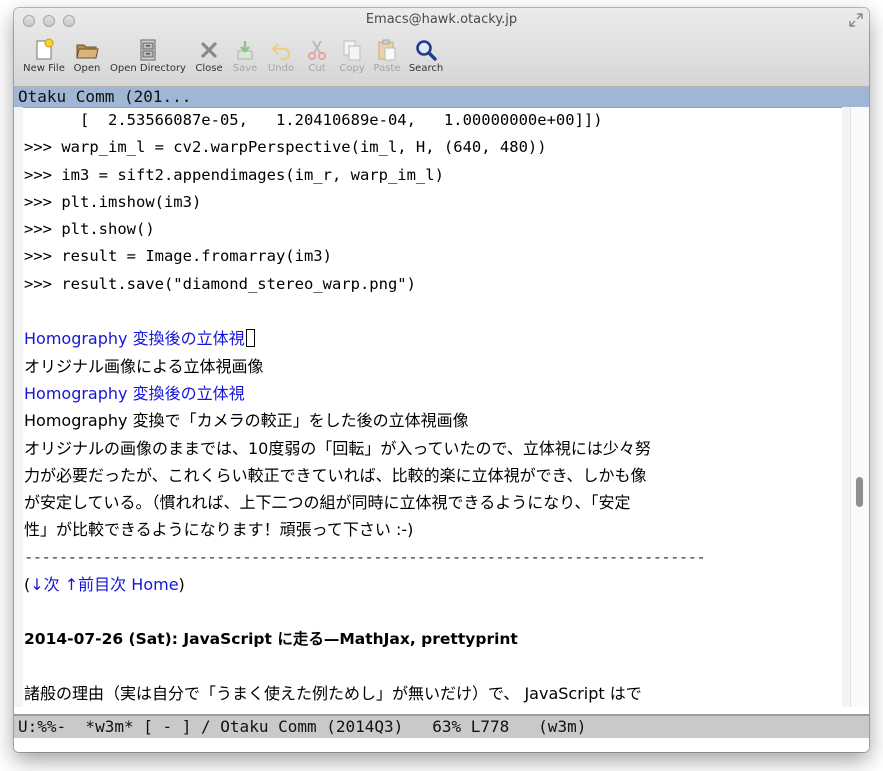 This screenshot has width=883, height=771. Describe the element at coordinates (437, 584) in the screenshot. I see `nav-links: (↓次 ↑前目次 Home)` at that location.